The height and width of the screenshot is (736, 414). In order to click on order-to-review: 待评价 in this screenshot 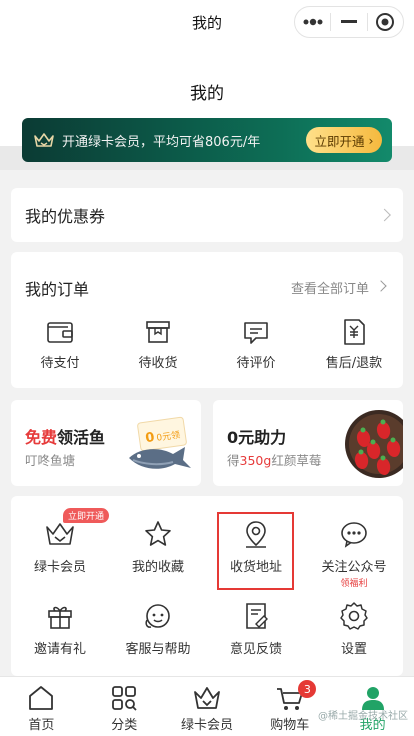, I will do `click(256, 343)`.